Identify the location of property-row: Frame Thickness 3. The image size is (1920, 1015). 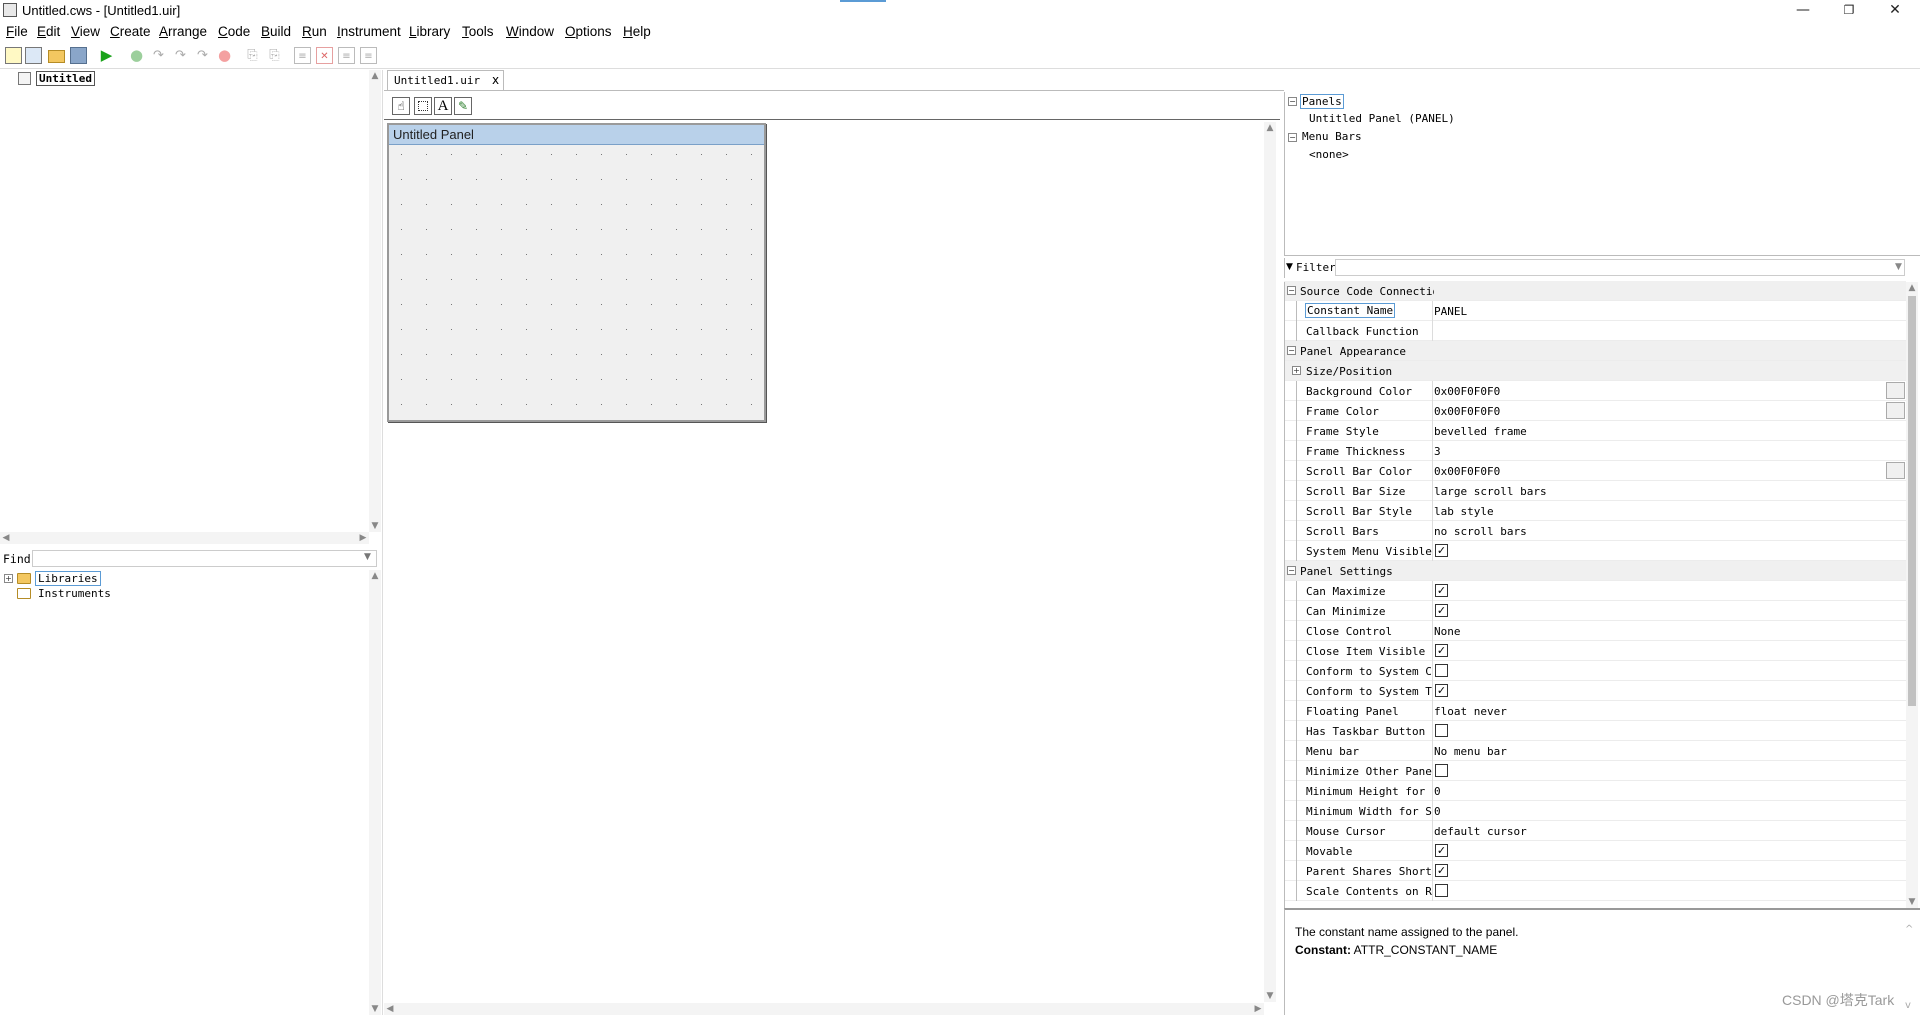
(1595, 451).